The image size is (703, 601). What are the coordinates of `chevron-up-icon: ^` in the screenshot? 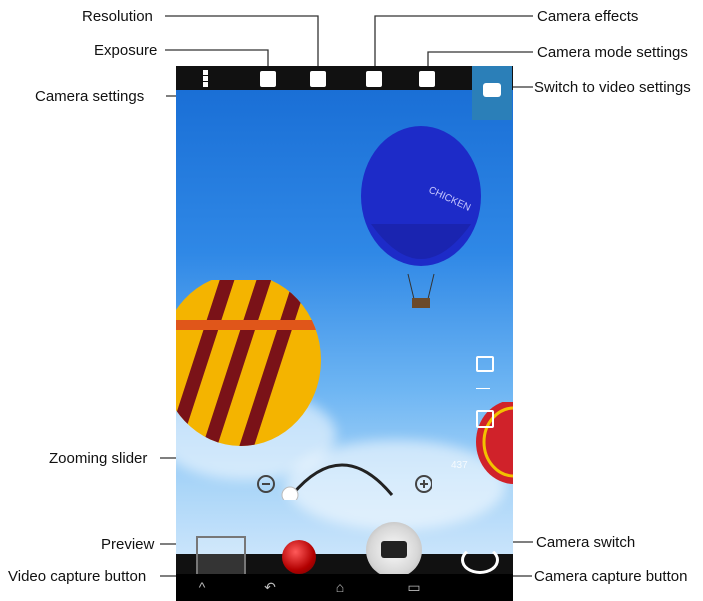 It's located at (202, 587).